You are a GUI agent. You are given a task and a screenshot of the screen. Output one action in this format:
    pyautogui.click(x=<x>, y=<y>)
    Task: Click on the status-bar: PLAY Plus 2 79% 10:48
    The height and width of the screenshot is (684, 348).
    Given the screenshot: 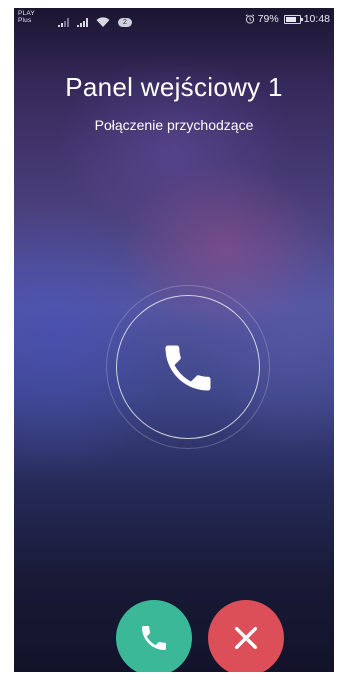 What is the action you would take?
    pyautogui.click(x=174, y=20)
    